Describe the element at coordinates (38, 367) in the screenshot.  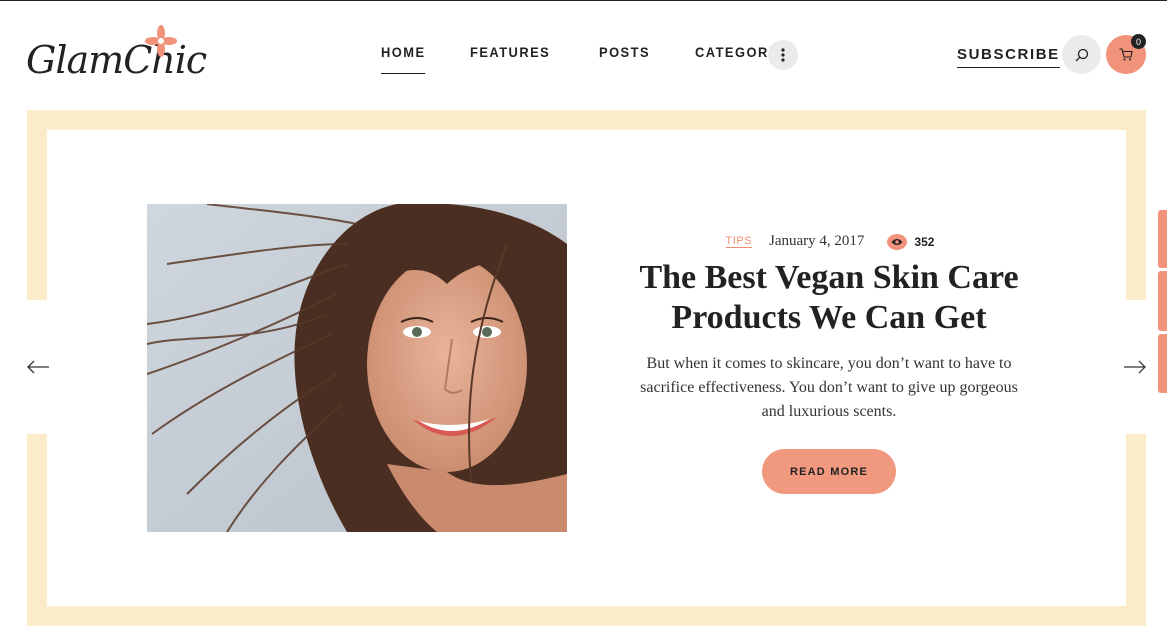
I see `prev-slide-arrow-icon` at that location.